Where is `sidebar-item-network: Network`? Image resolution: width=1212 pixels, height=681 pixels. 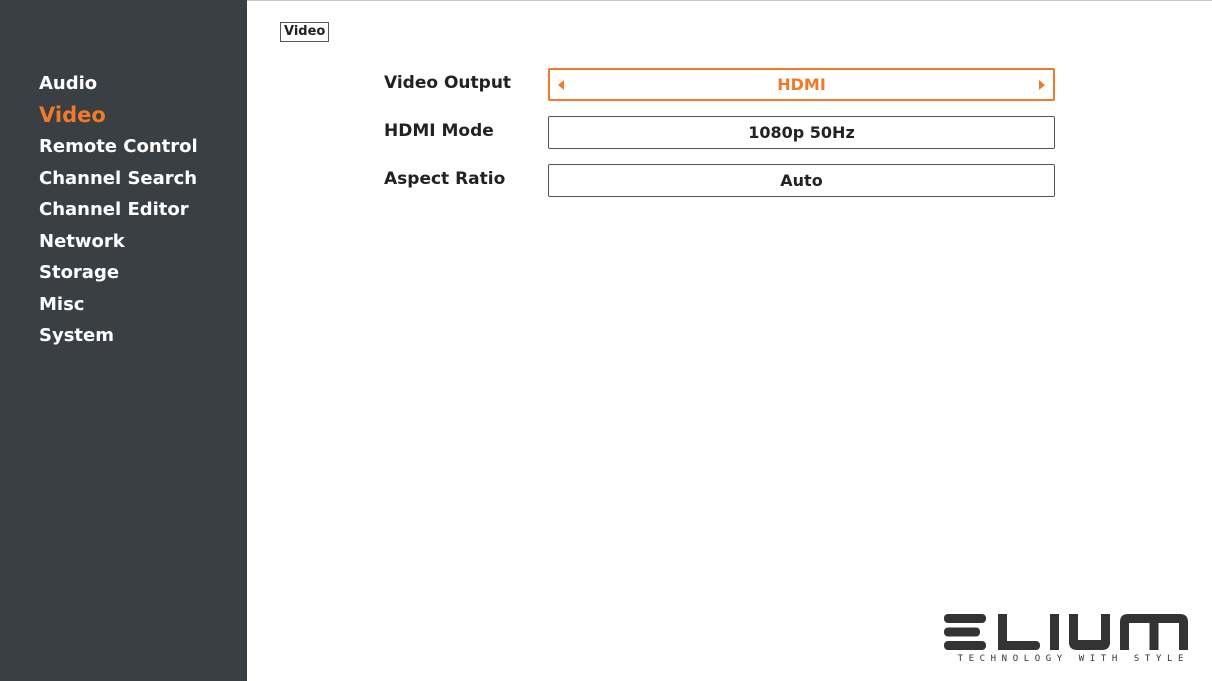
sidebar-item-network: Network is located at coordinates (118, 242).